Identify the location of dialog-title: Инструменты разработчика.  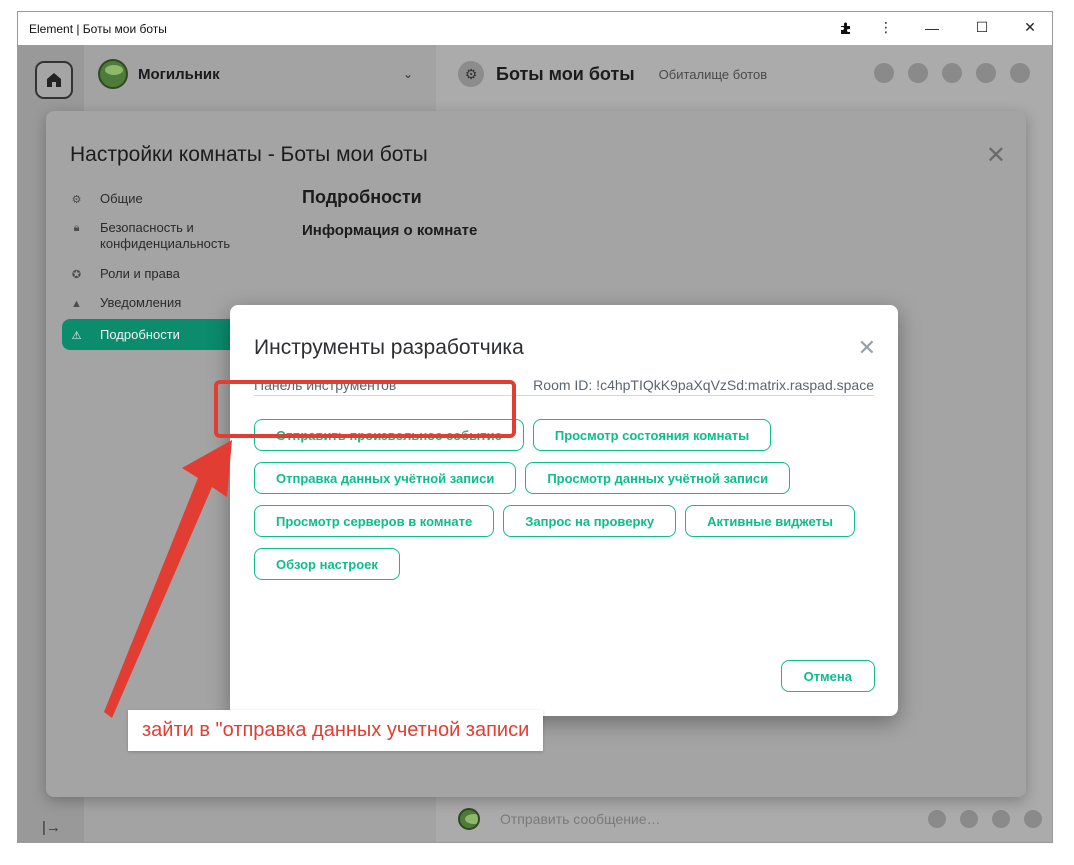
(389, 347).